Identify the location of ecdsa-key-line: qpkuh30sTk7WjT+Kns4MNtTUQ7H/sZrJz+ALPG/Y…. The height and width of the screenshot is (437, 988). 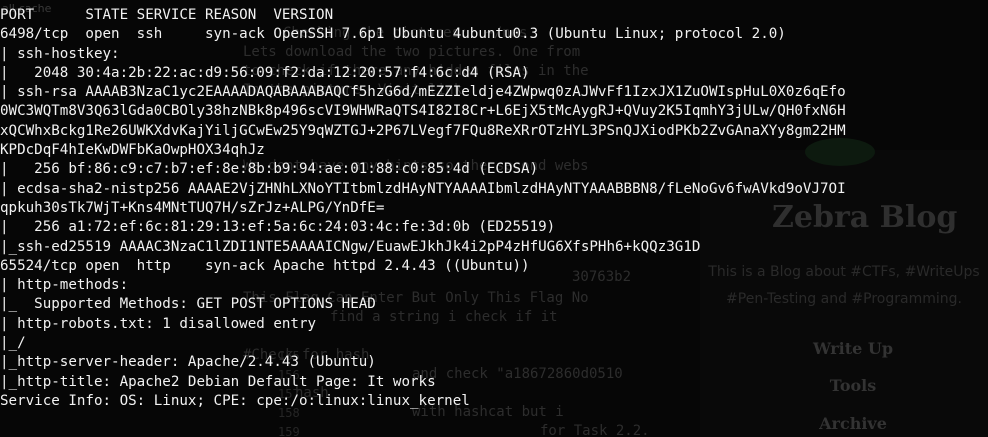
(192, 207).